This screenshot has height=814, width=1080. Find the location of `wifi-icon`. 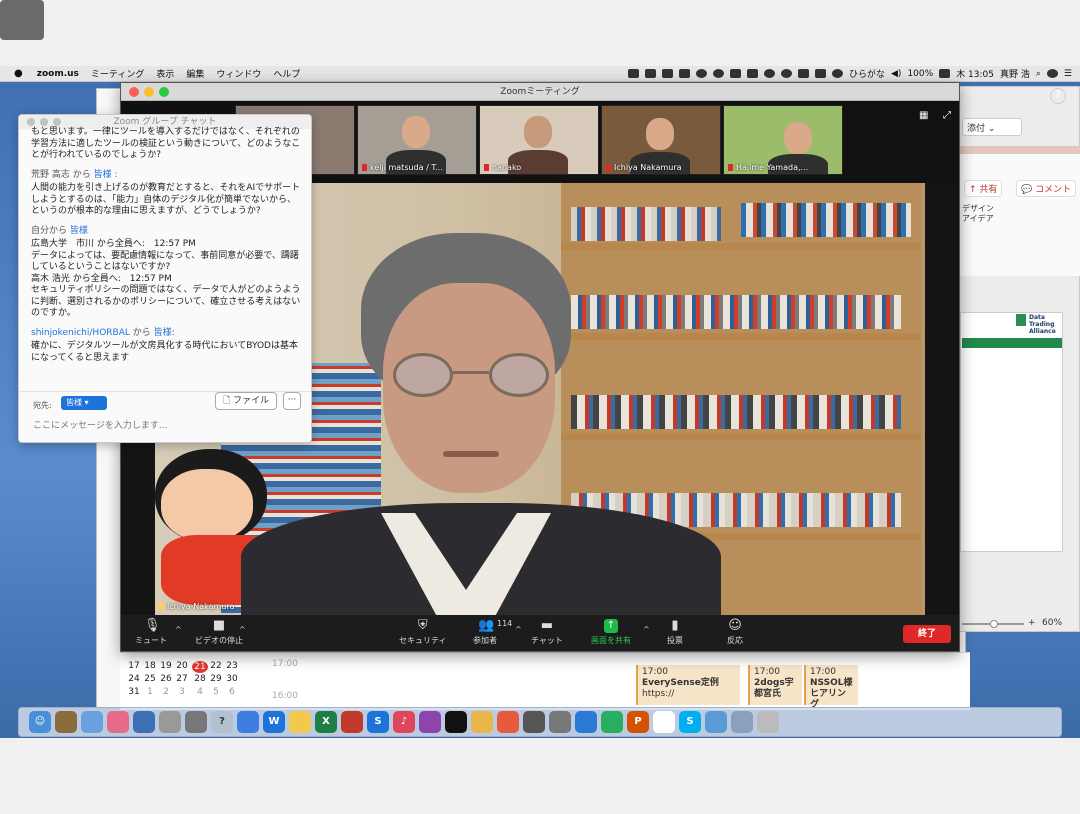

wifi-icon is located at coordinates (837, 73).